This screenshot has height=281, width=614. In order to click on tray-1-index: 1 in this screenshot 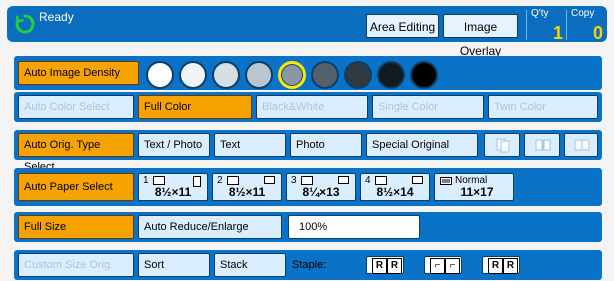, I will do `click(146, 180)`.